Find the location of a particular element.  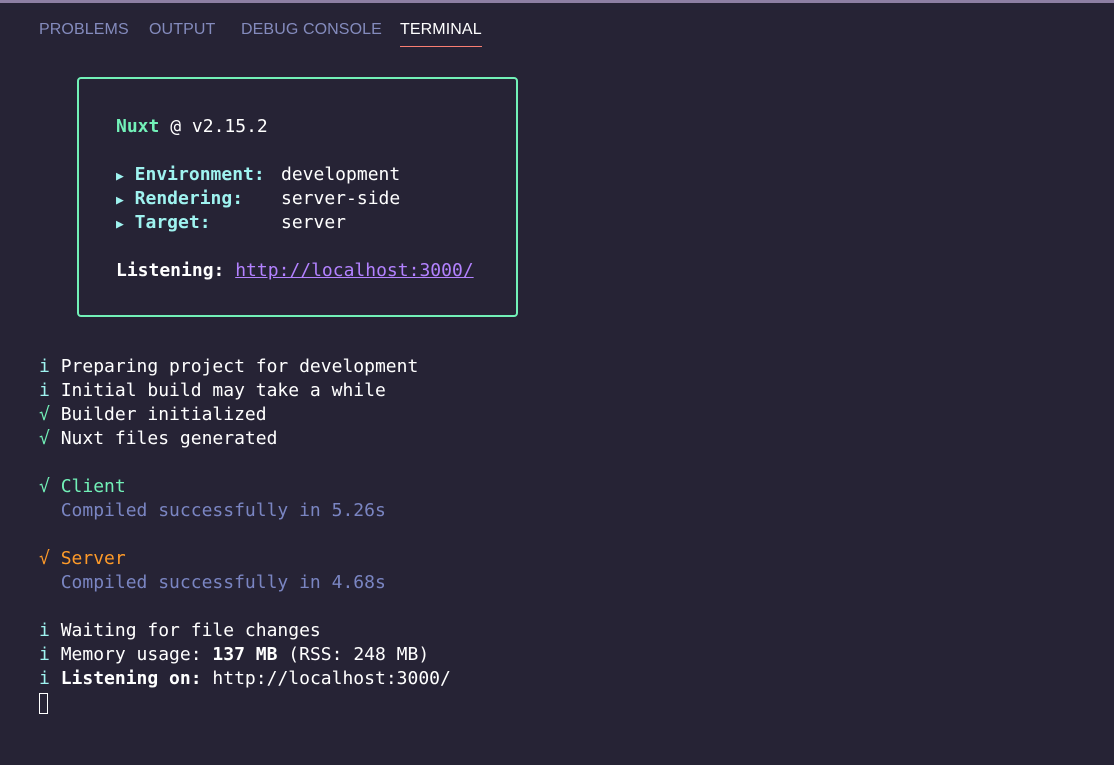

log-text: Waiting for file changes is located at coordinates (190, 630).